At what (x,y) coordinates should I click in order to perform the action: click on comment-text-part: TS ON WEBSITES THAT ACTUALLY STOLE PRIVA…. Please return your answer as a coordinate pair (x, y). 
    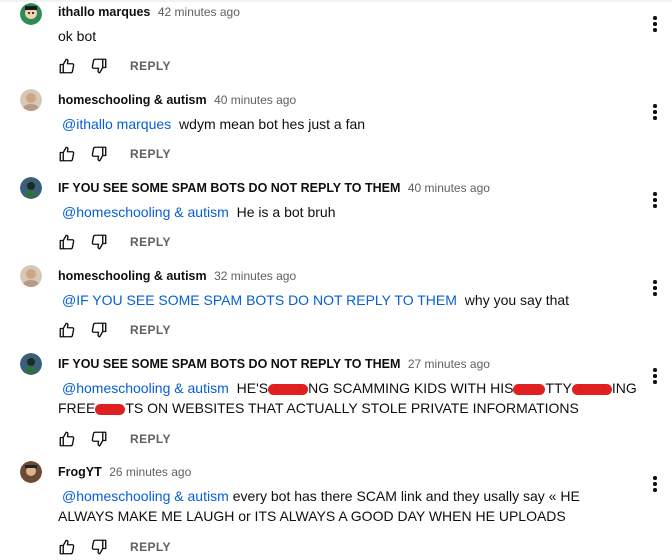
    Looking at the image, I should click on (352, 408).